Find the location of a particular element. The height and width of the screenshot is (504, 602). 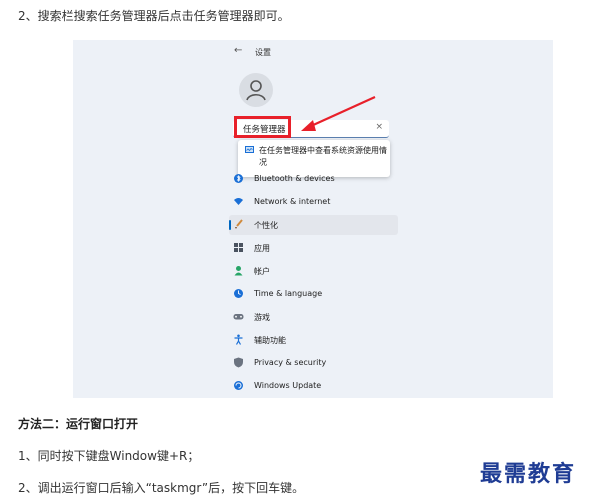

wifi-icon is located at coordinates (238, 201).